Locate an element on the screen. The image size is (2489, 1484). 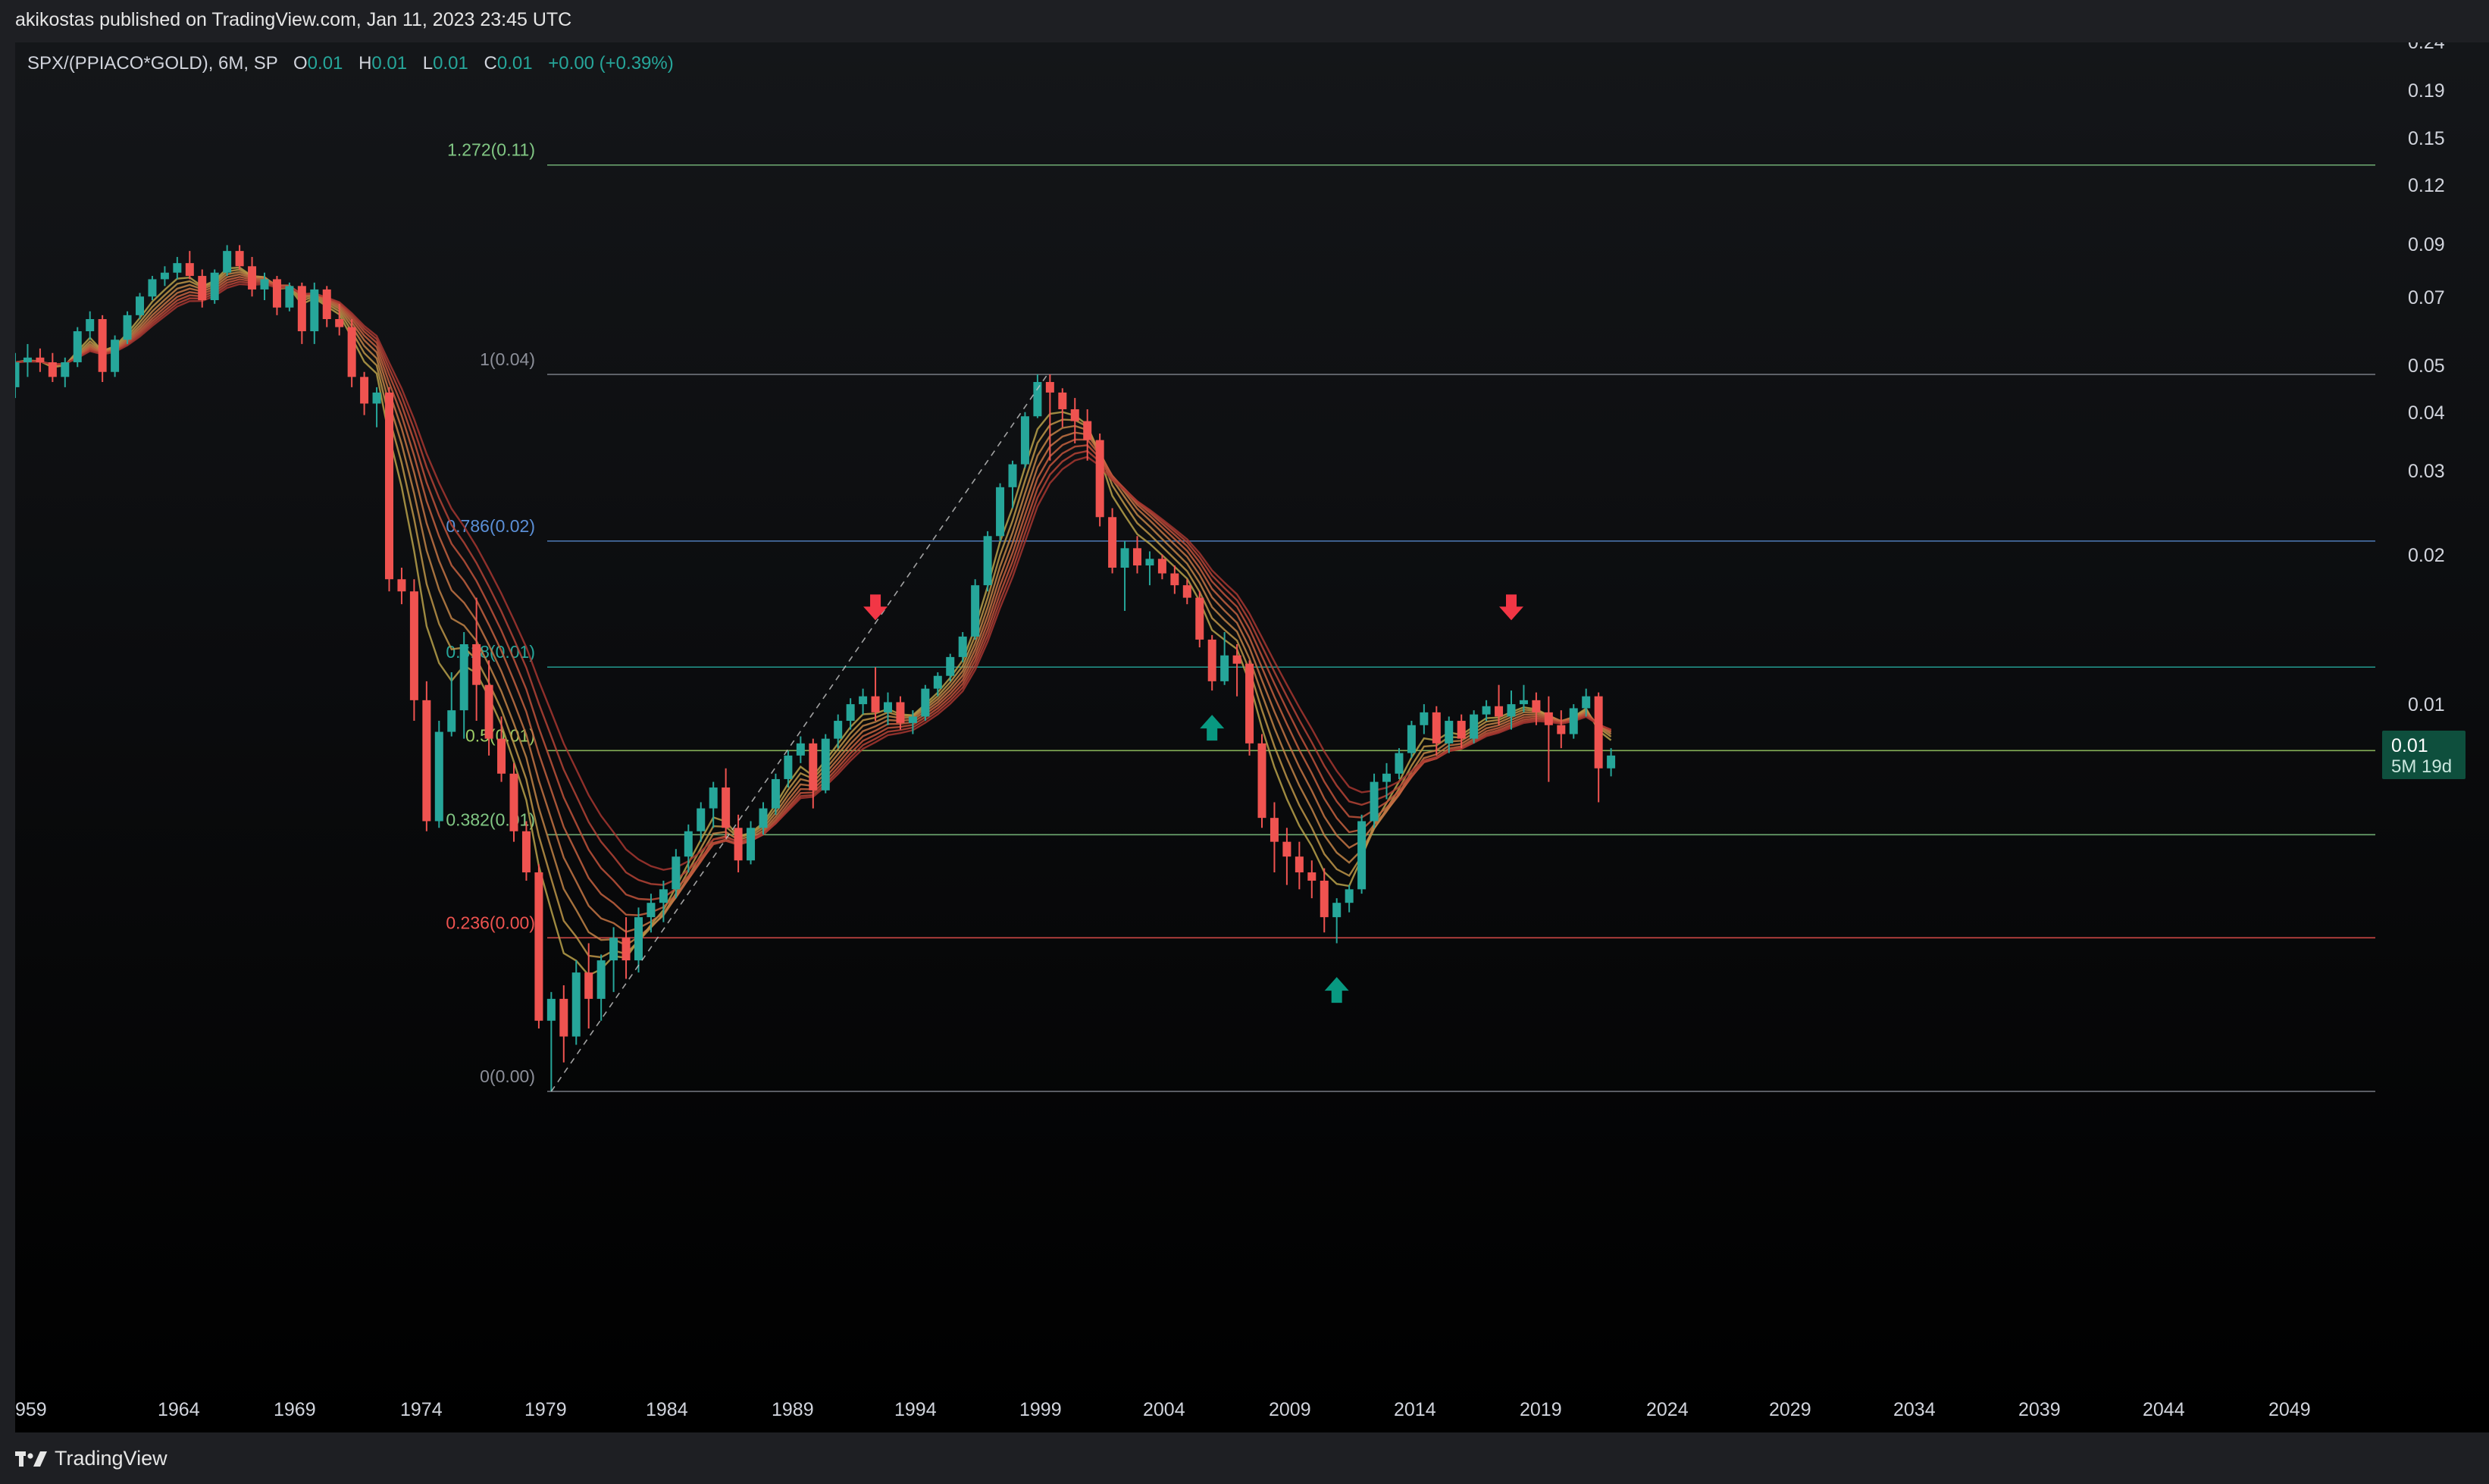
fib-anchor-line is located at coordinates (799, 733).